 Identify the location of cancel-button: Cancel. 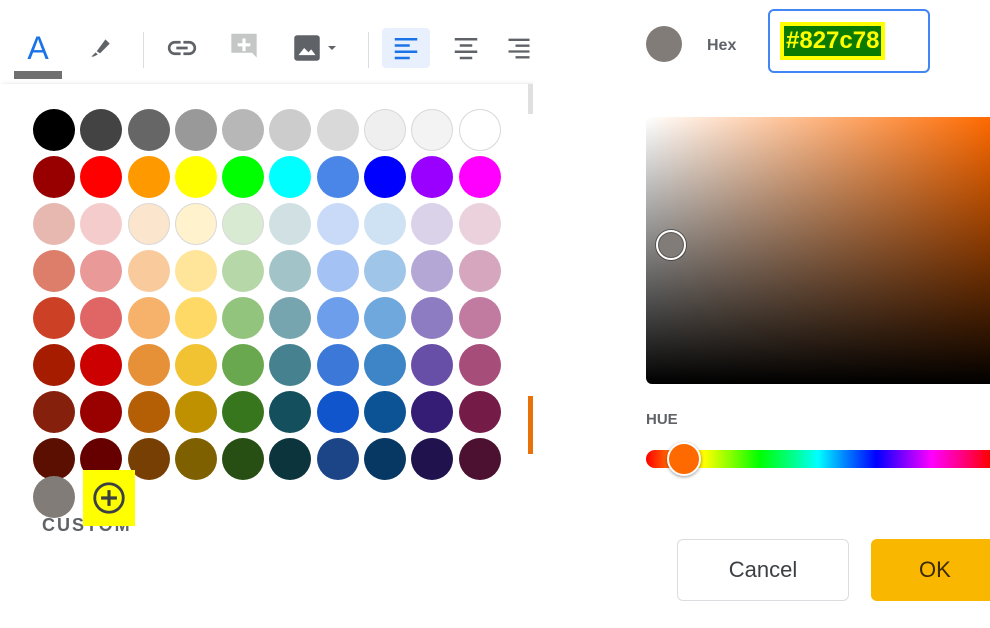
(763, 570).